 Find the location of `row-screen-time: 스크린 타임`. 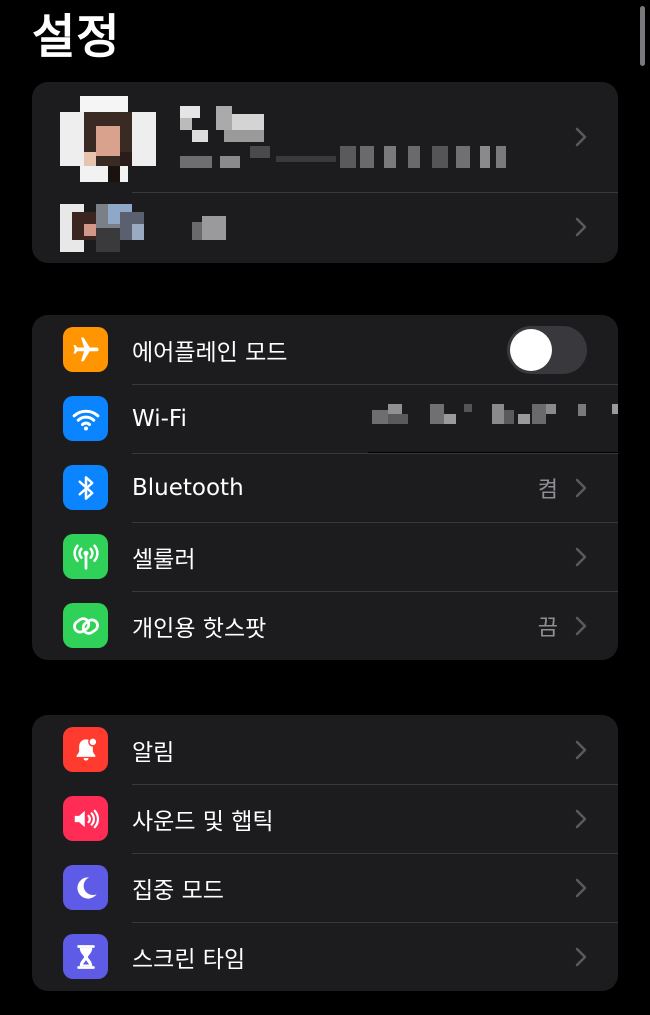

row-screen-time: 스크린 타임 is located at coordinates (325, 956).